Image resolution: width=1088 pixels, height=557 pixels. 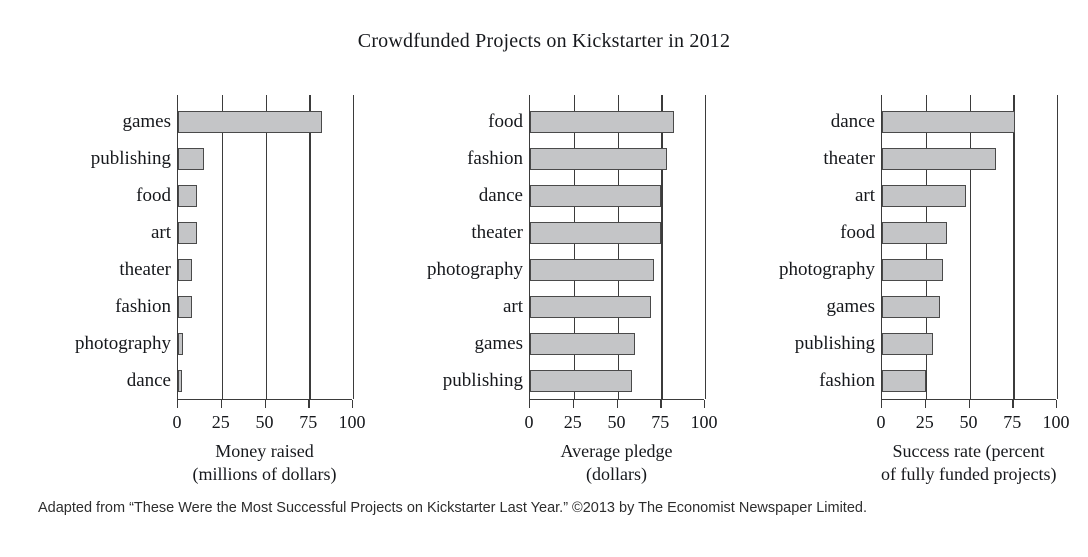 I want to click on panel-2-axis-caption: Average pledge (dollars), so click(x=616, y=463).